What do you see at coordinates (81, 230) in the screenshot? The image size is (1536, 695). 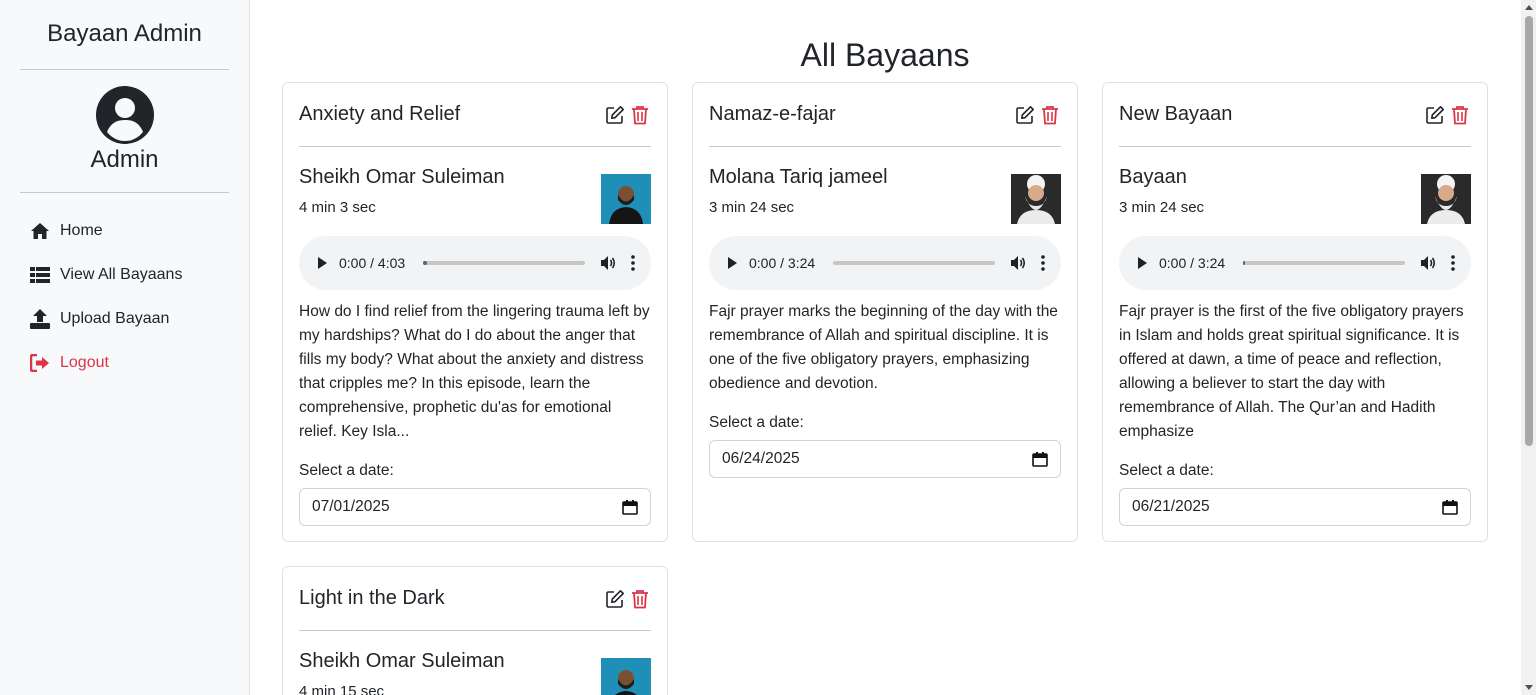 I see `sidebar-item-label: Home` at bounding box center [81, 230].